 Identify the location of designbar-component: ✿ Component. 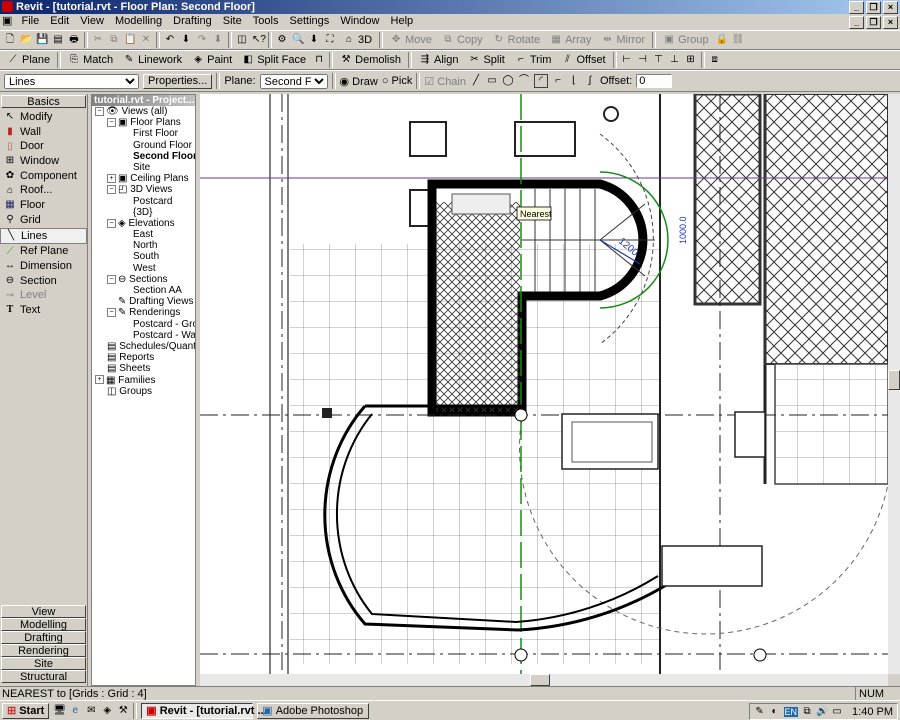
(43, 176).